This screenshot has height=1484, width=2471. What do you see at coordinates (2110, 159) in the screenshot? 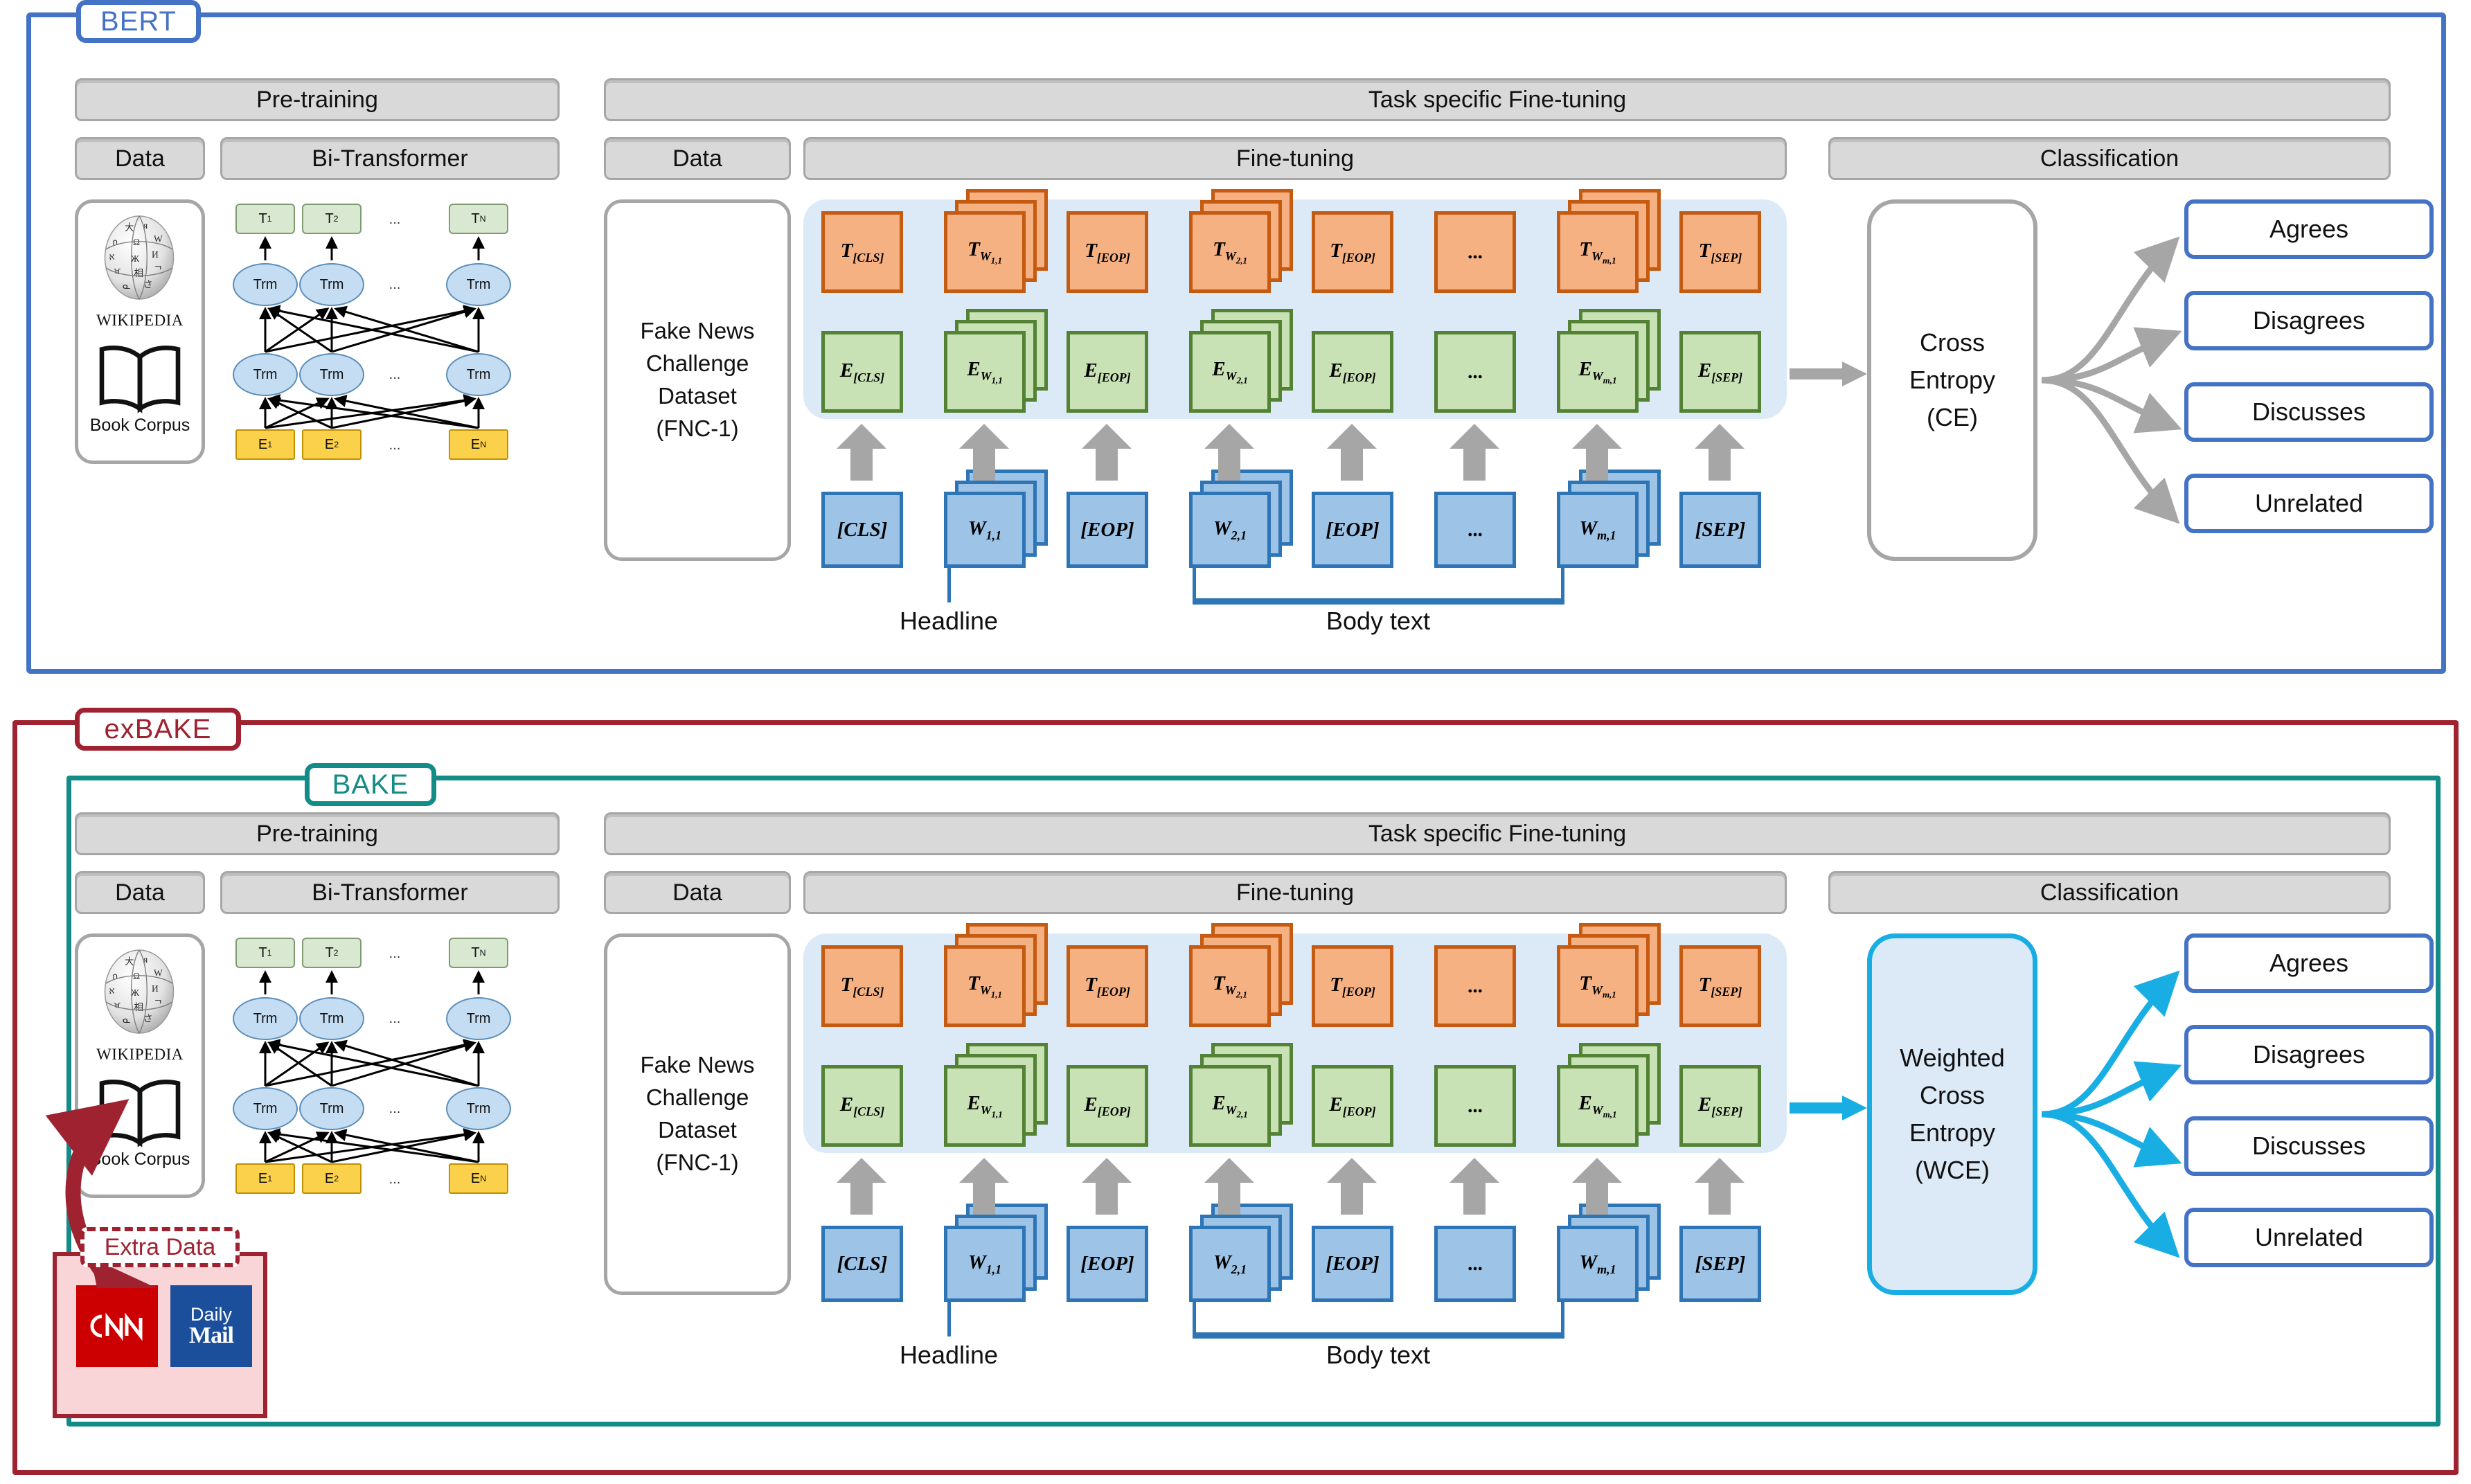
I see `header-classification: Classification` at bounding box center [2110, 159].